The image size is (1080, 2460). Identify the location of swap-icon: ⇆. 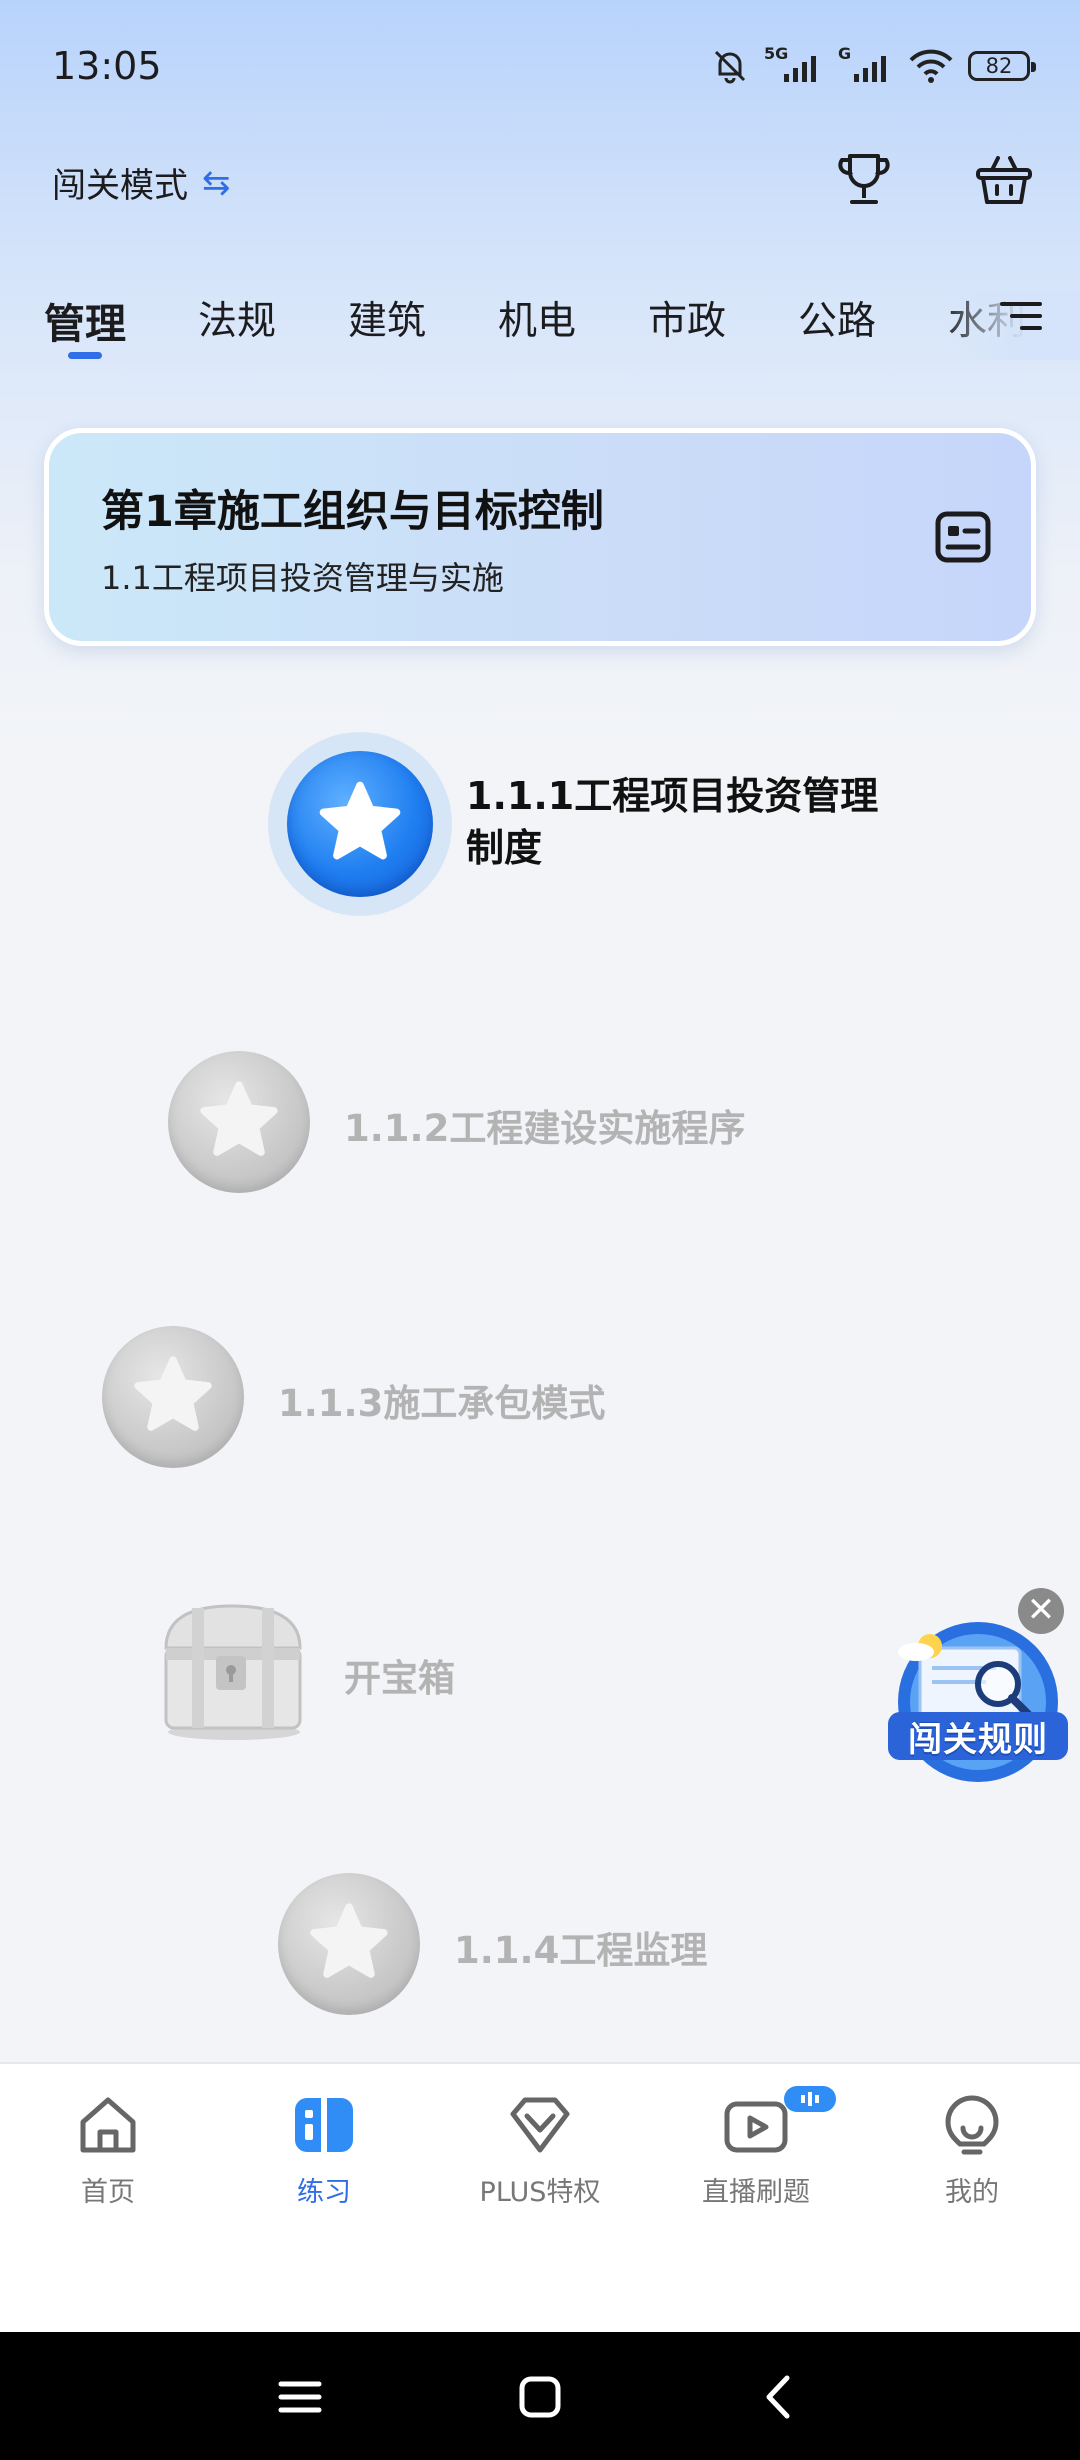
(216, 182).